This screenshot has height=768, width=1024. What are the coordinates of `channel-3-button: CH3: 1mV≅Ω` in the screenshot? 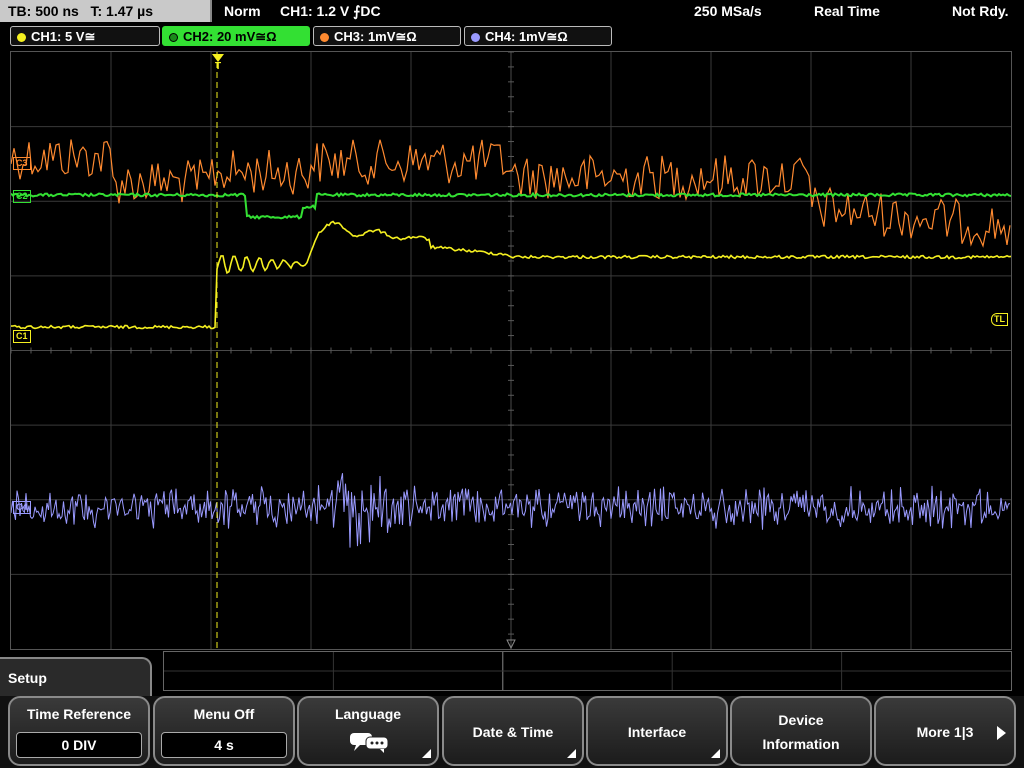 It's located at (387, 36).